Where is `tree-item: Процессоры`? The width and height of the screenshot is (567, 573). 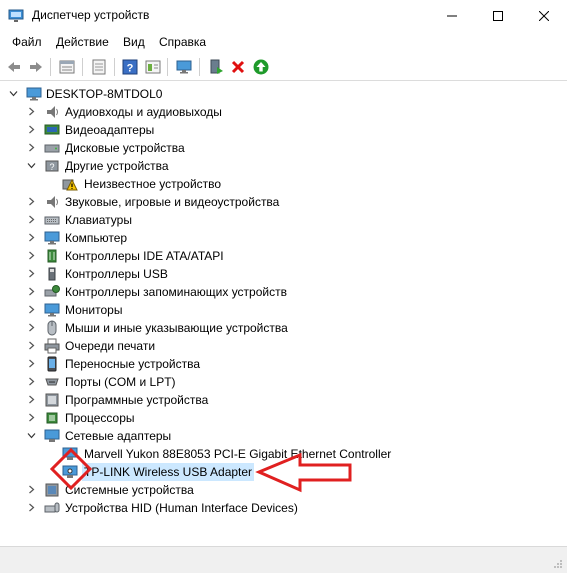
tree-item: Процессоры is located at coordinates (283, 418).